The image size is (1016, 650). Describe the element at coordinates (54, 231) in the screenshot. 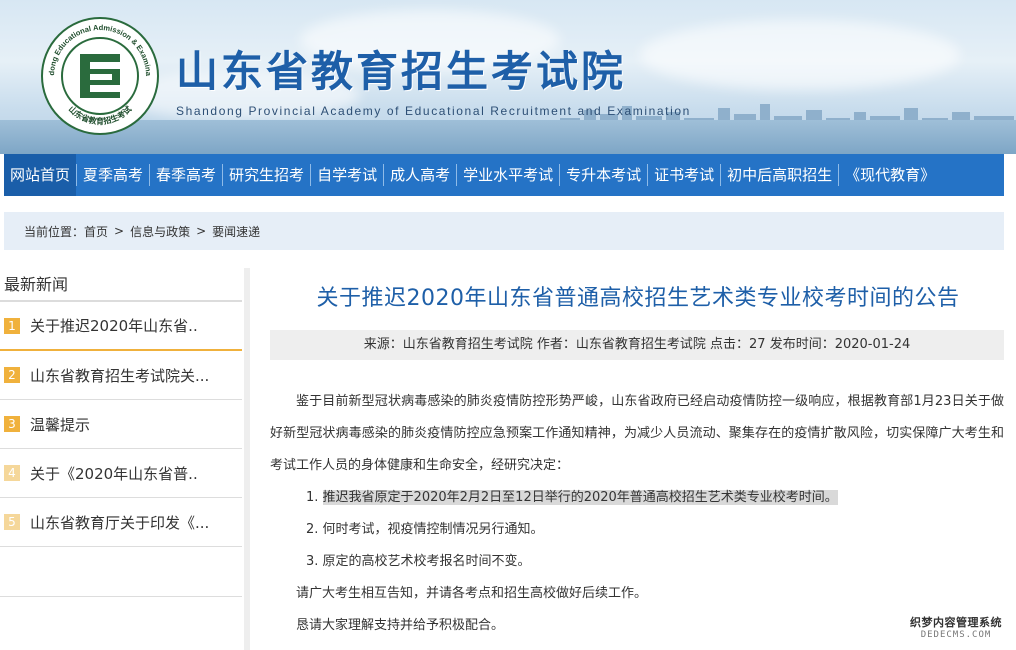

I see `breadcrumb-prefix: 当前位置：` at that location.